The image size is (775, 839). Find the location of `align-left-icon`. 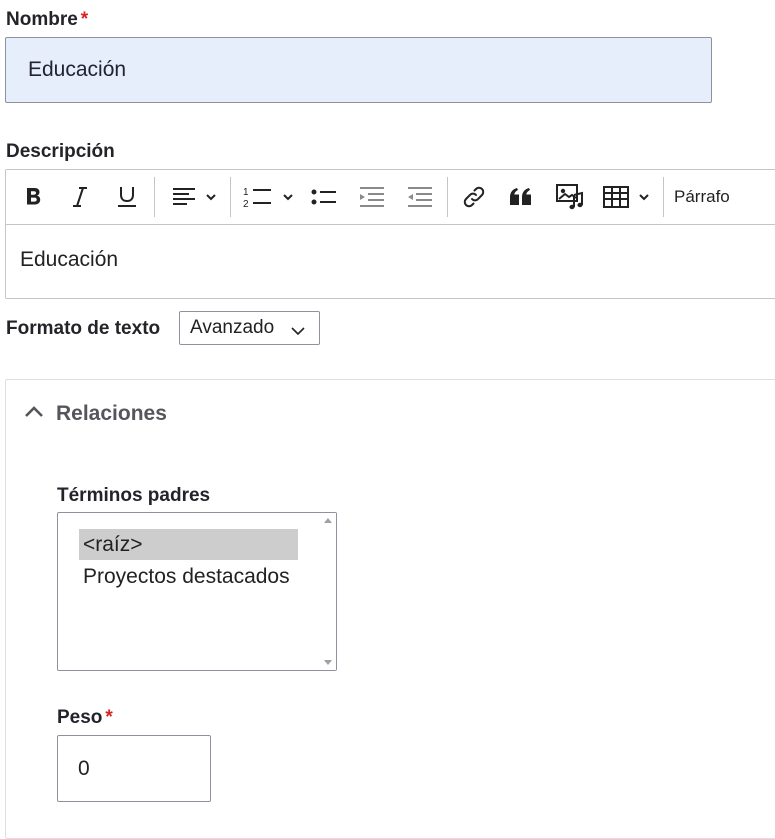

align-left-icon is located at coordinates (193, 197).